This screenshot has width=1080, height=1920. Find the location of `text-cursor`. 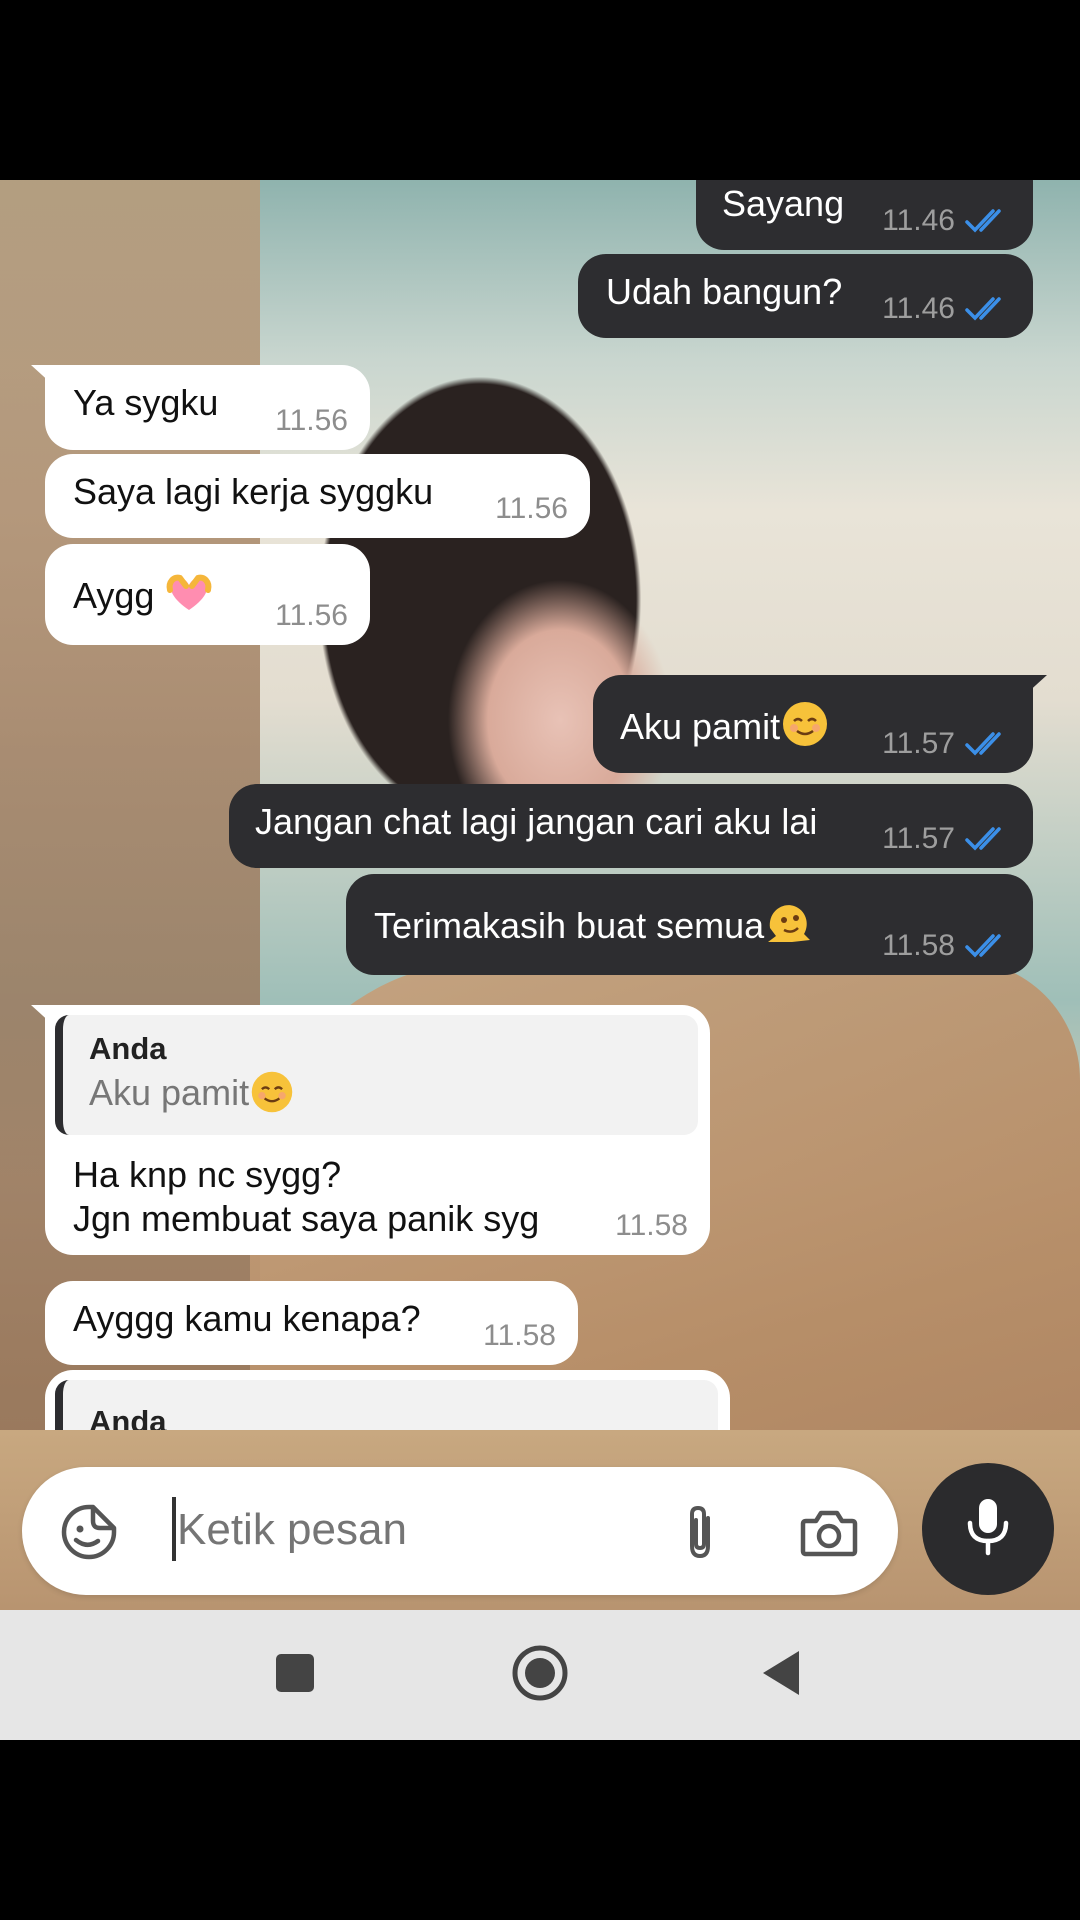

text-cursor is located at coordinates (174, 1529).